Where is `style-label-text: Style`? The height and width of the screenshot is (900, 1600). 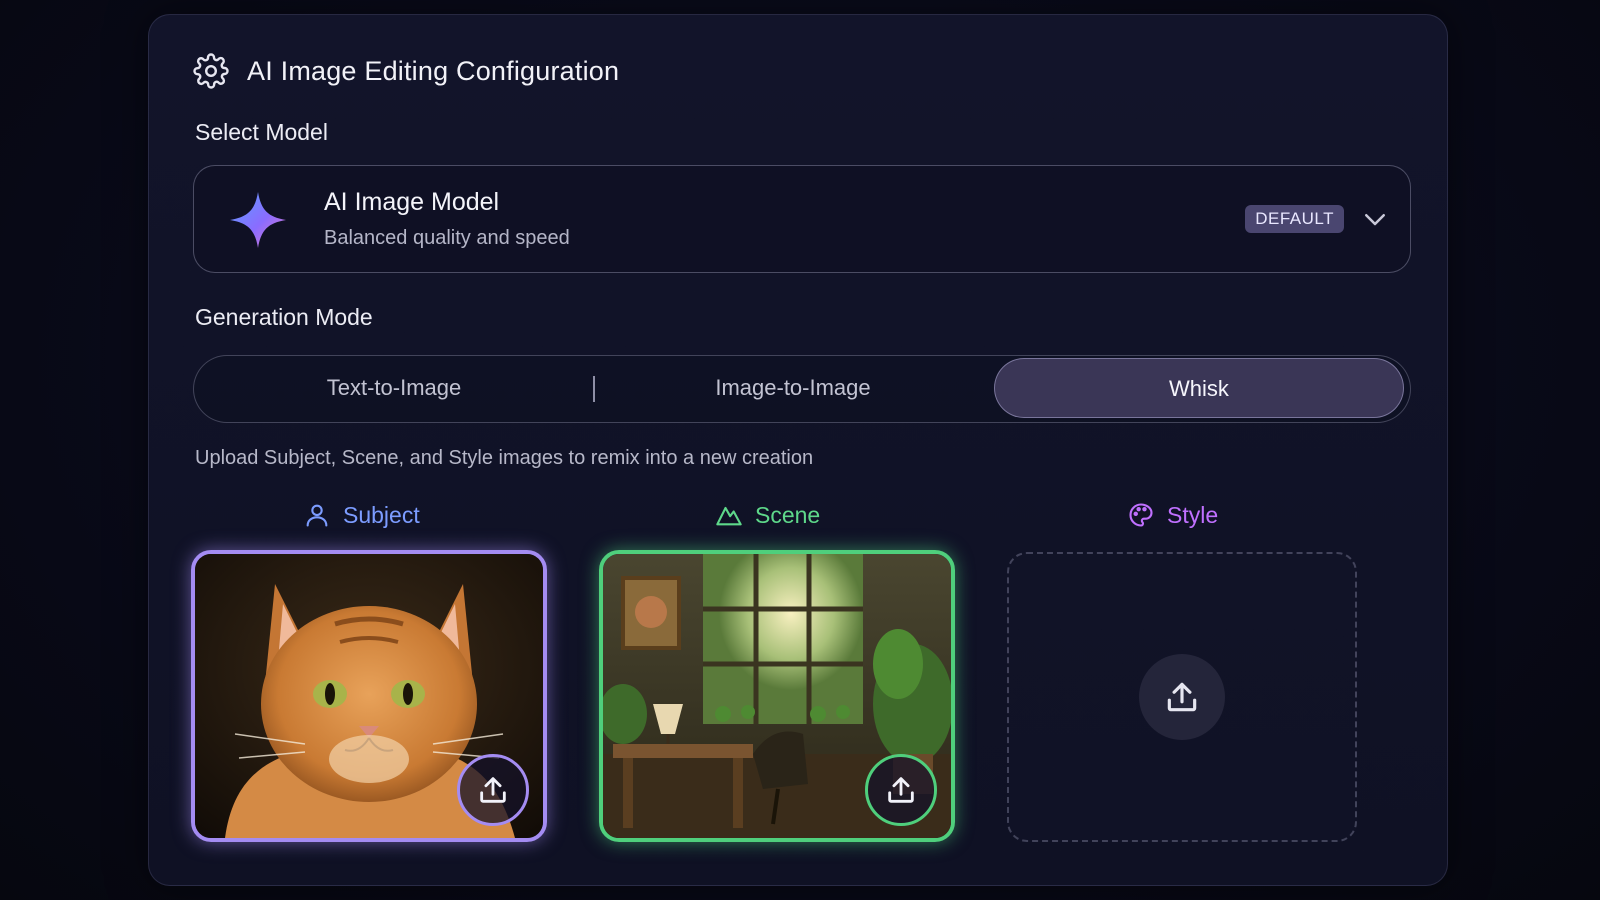
style-label-text: Style is located at coordinates (1193, 514).